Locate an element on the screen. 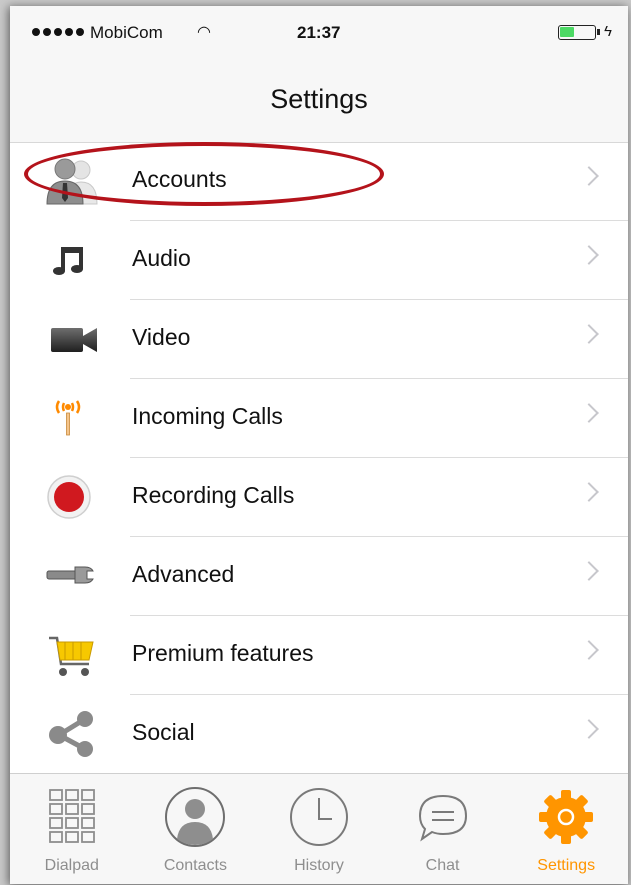  page-title: Settings is located at coordinates (319, 99).